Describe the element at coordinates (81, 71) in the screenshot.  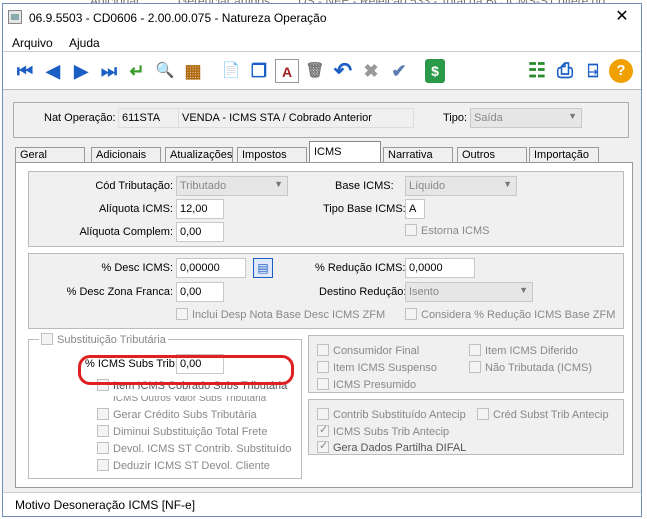
I see `next-icon: ▶` at that location.